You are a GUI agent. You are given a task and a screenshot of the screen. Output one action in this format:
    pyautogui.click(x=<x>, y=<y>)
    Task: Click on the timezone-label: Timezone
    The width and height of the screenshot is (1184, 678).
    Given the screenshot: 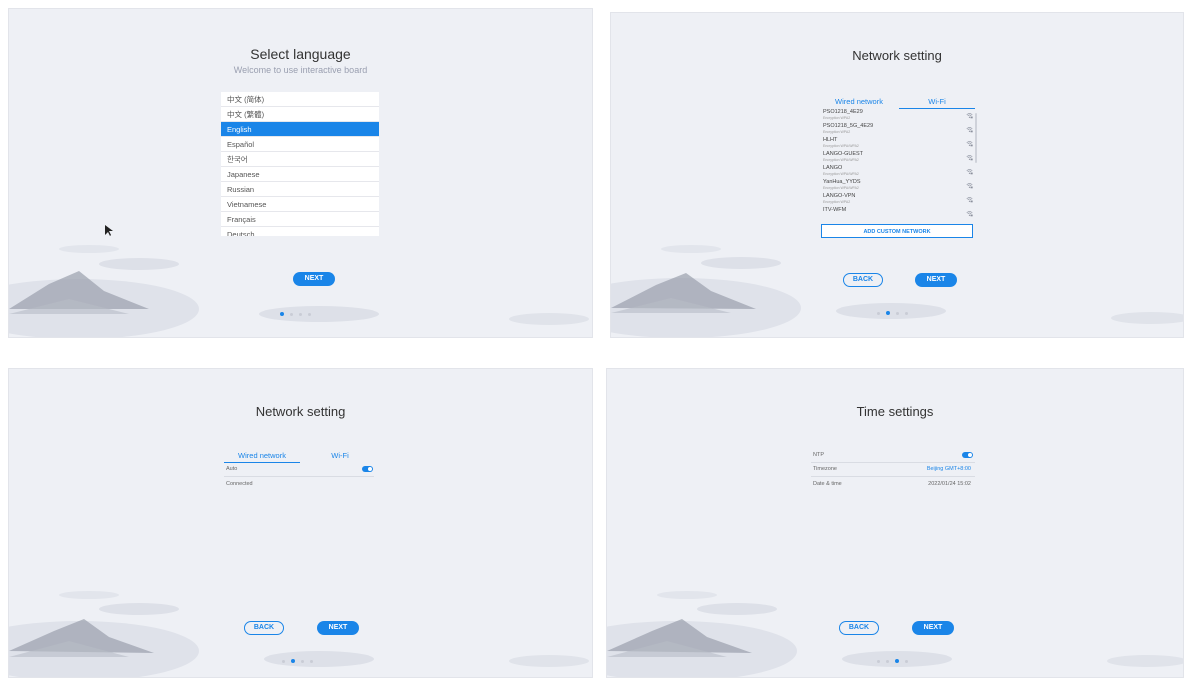 What is the action you would take?
    pyautogui.click(x=825, y=469)
    